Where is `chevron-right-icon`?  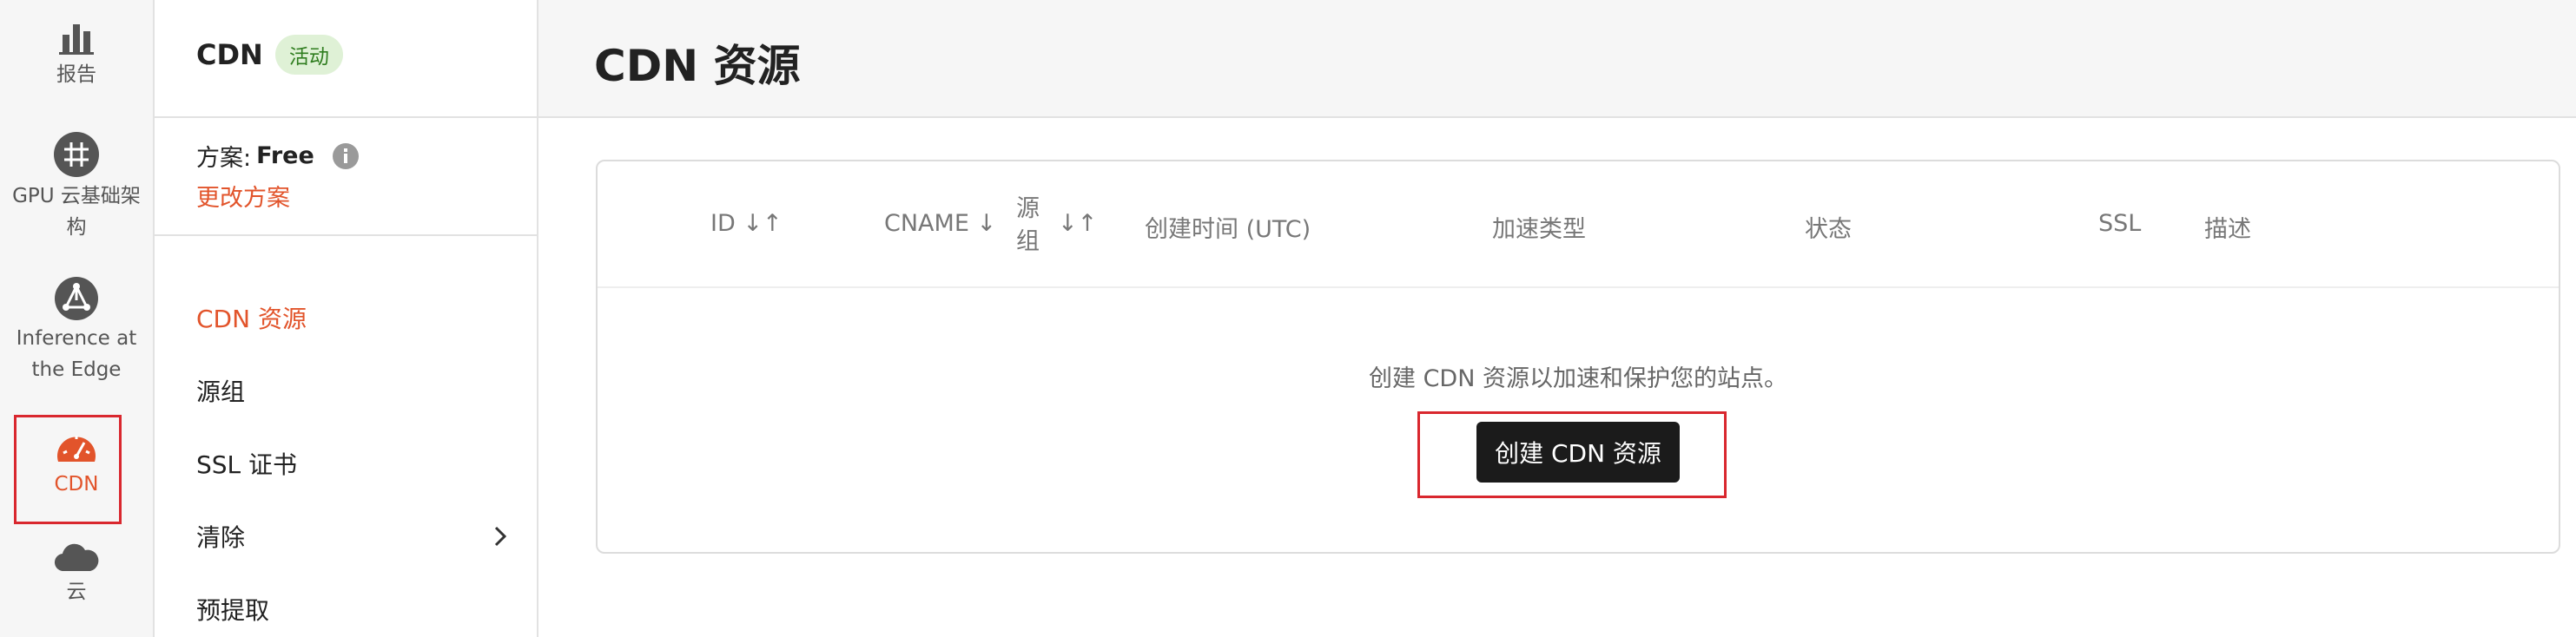
chevron-right-icon is located at coordinates (500, 536).